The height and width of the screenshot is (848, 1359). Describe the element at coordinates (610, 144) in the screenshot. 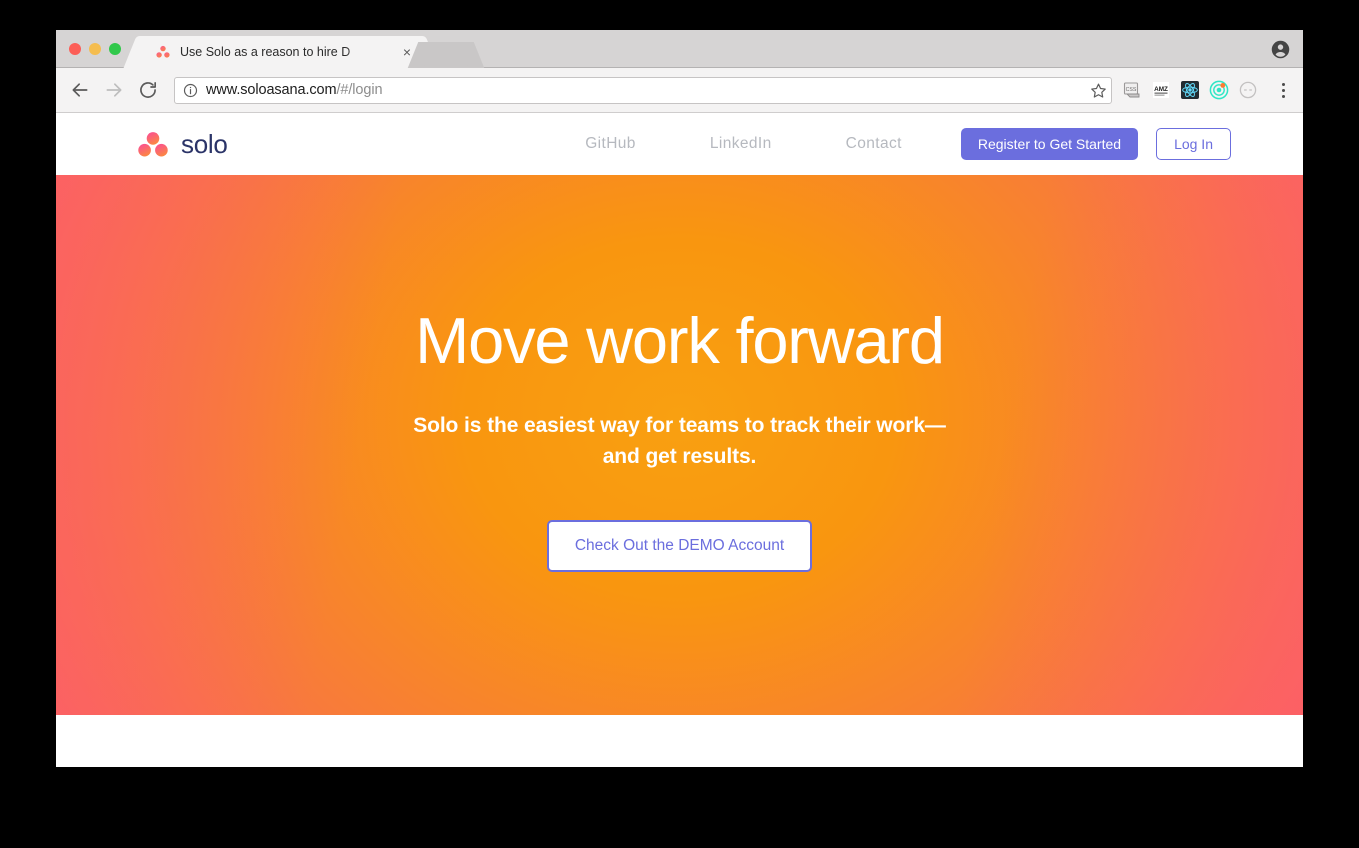

I see `nav-link-github: GitHub` at that location.